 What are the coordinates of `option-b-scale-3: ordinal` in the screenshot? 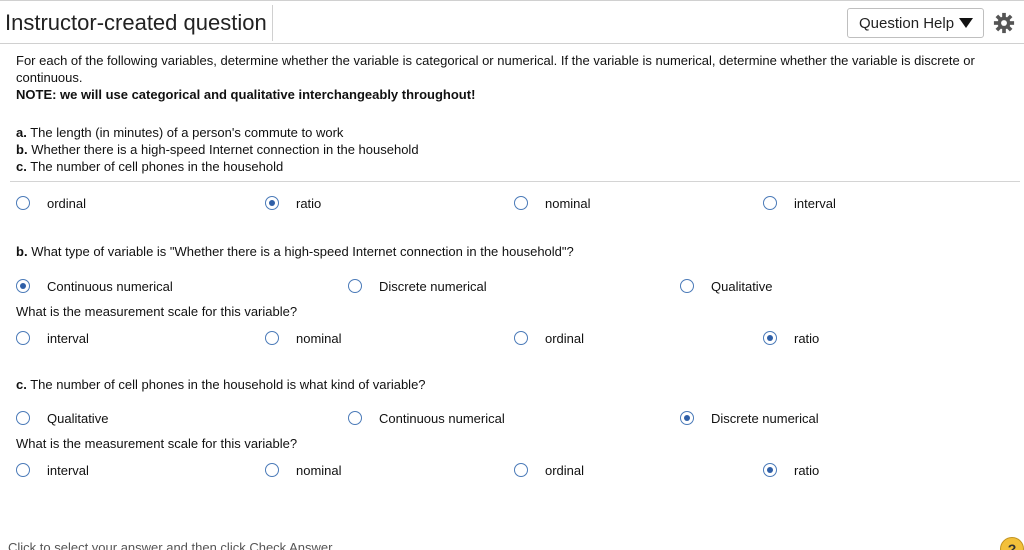 It's located at (549, 338).